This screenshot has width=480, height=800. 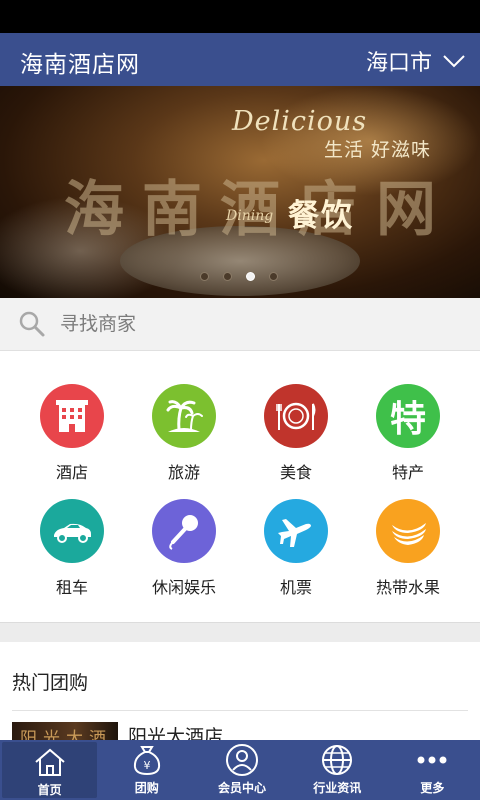 I want to click on app-title: 海南酒店网, so click(x=80, y=65).